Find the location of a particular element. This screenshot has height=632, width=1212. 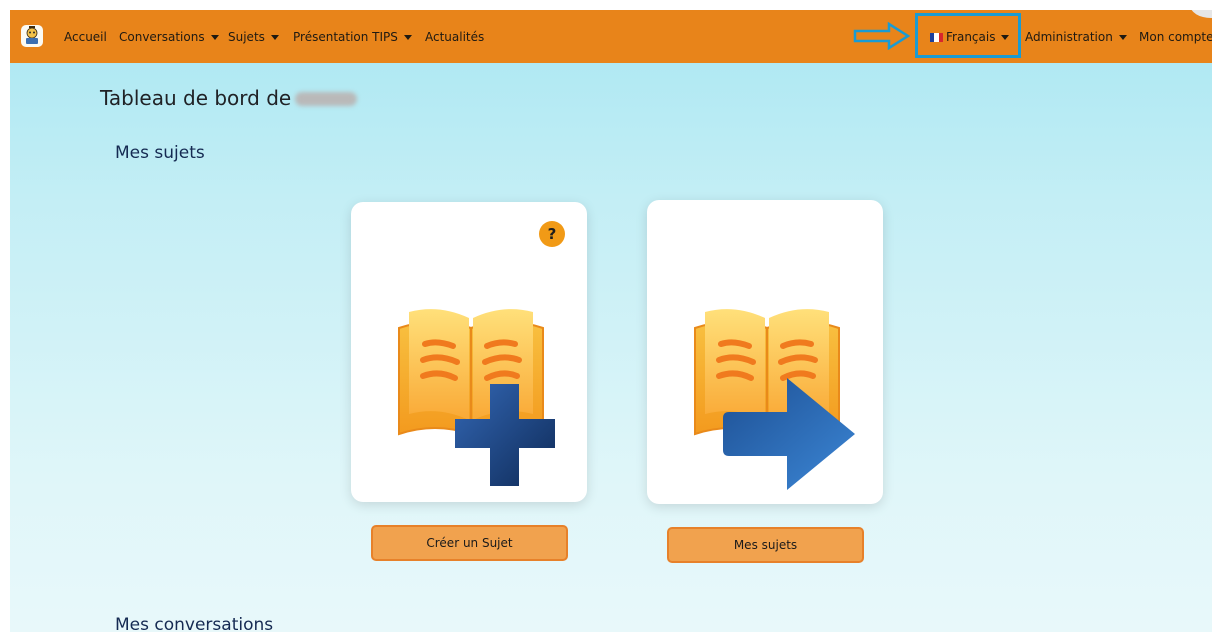

create-subject-button: Créer un Sujet is located at coordinates (469, 543).